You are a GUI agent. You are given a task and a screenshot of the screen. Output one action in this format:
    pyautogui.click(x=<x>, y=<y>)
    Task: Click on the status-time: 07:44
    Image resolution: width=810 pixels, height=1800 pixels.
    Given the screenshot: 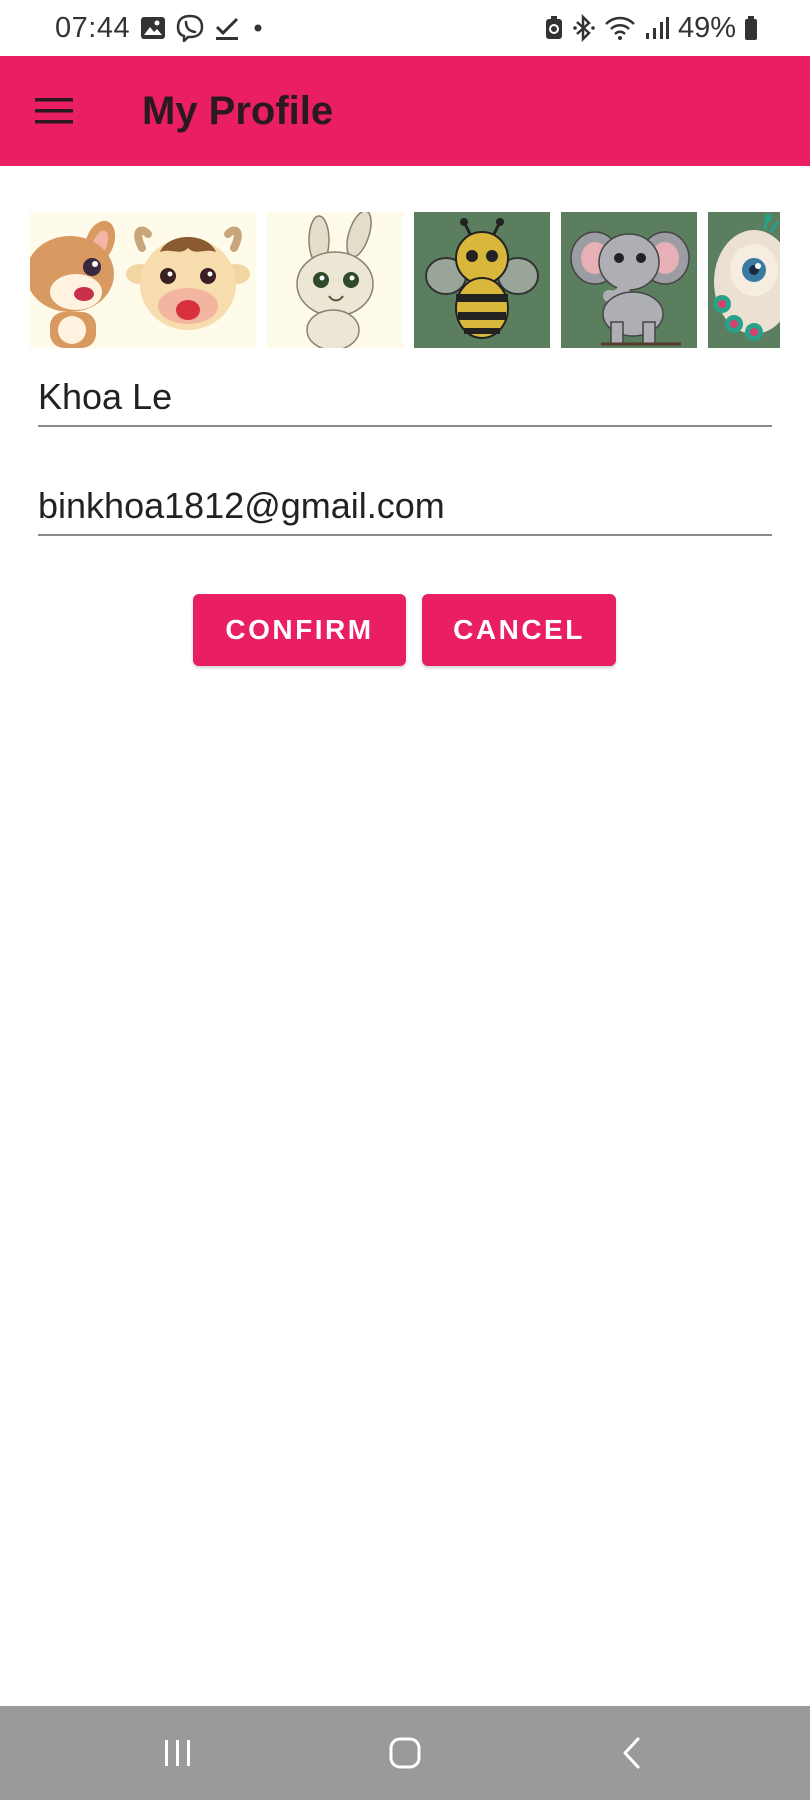 What is the action you would take?
    pyautogui.click(x=93, y=27)
    